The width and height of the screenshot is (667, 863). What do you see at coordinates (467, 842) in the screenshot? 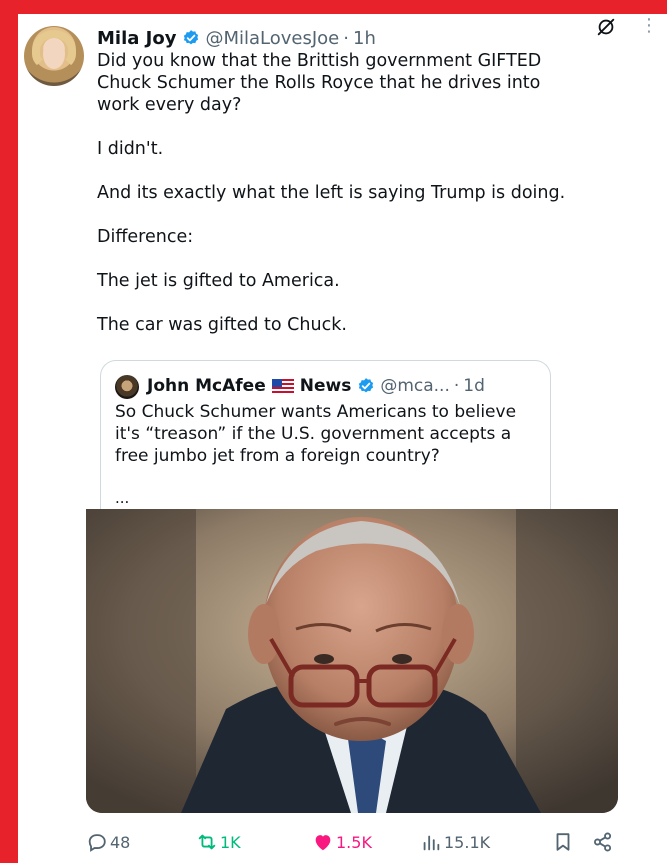
I see `views-count: 15.1K` at bounding box center [467, 842].